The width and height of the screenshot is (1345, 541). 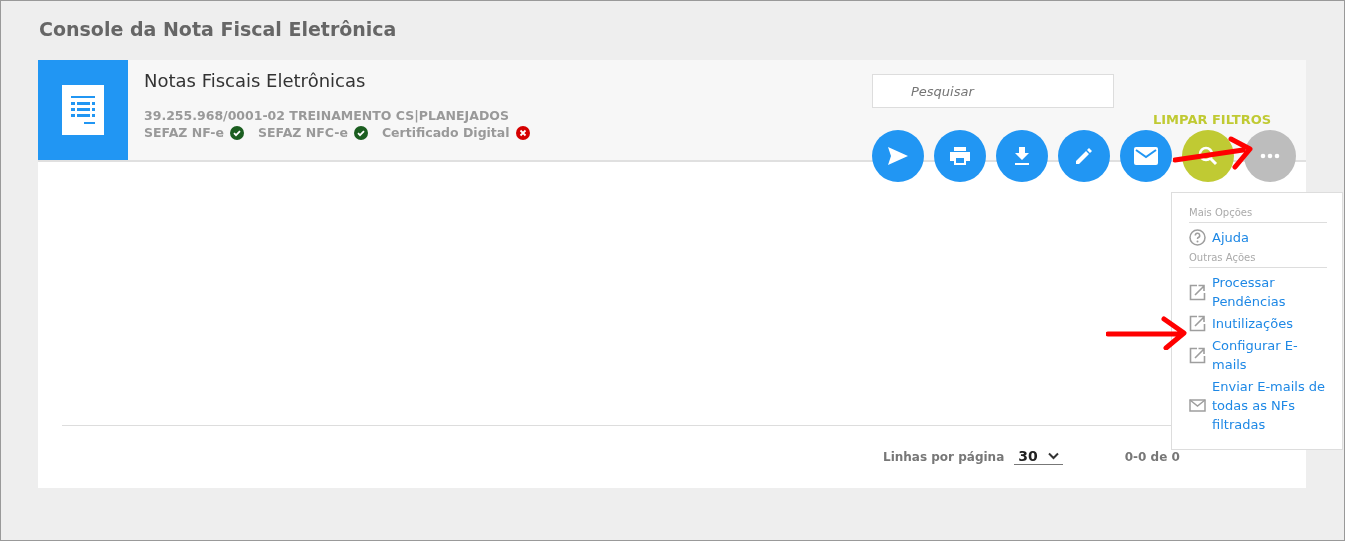 I want to click on menu-item: Enviar E-mails de todas as NFs filtradas, so click(x=1269, y=405).